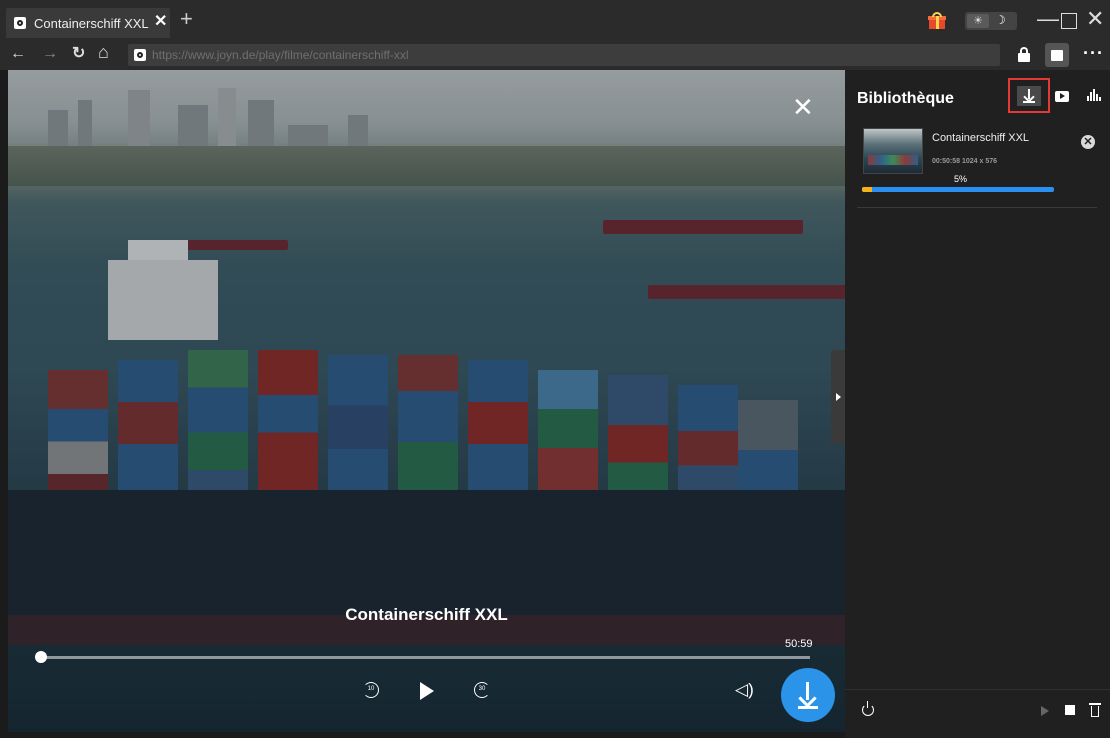  Describe the element at coordinates (977, 713) in the screenshot. I see `panel-footer` at that location.